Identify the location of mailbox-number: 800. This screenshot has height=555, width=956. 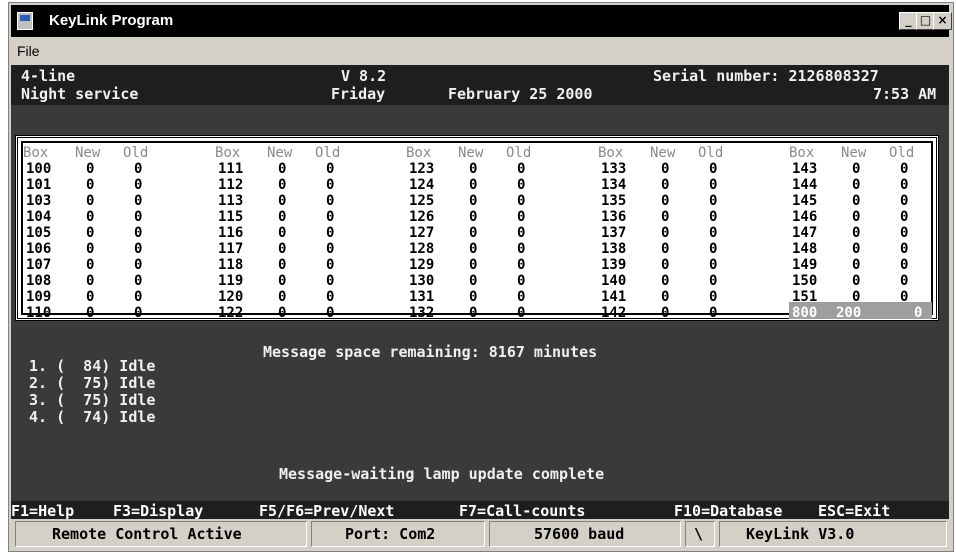
(804, 313).